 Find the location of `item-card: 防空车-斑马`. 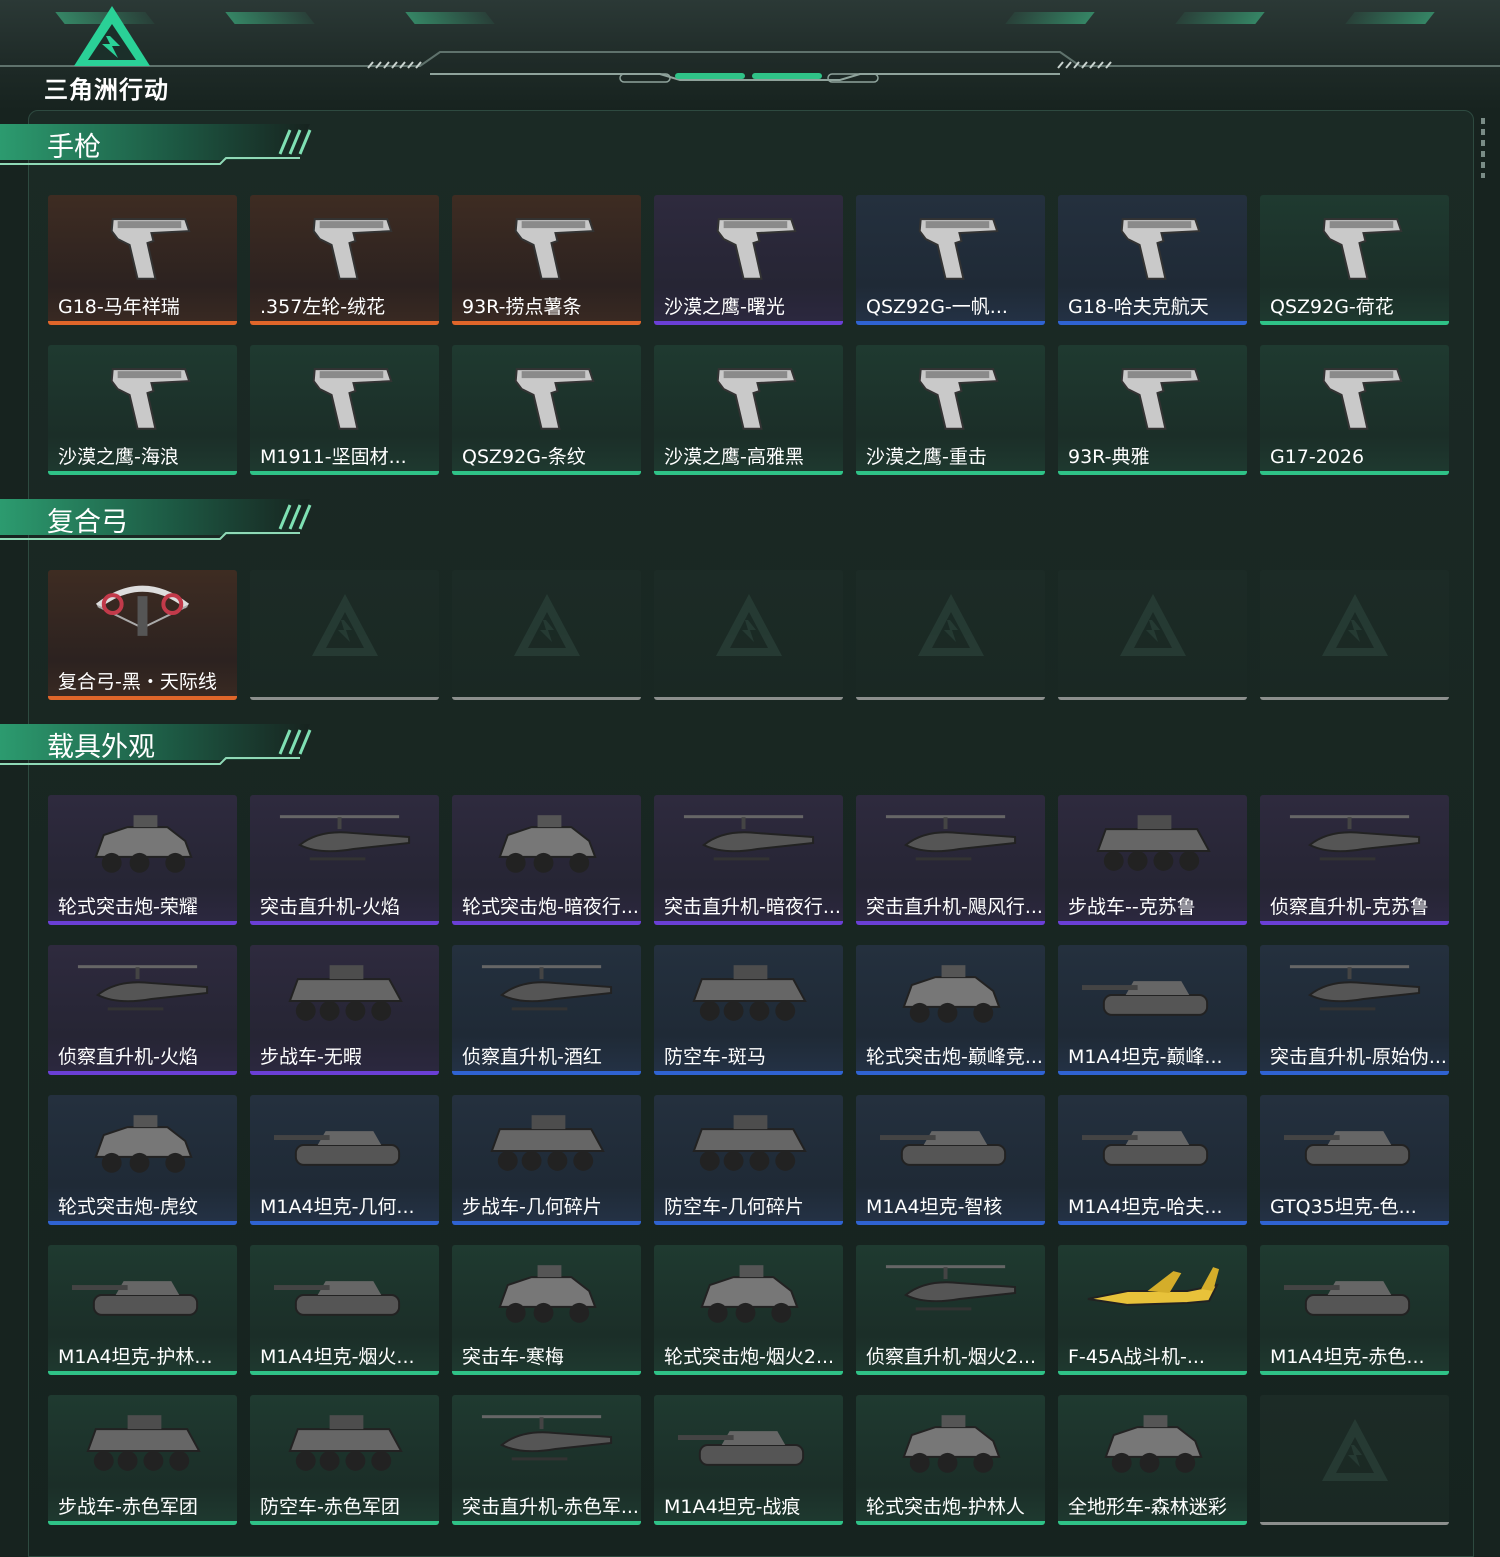

item-card: 防空车-斑马 is located at coordinates (748, 1010).